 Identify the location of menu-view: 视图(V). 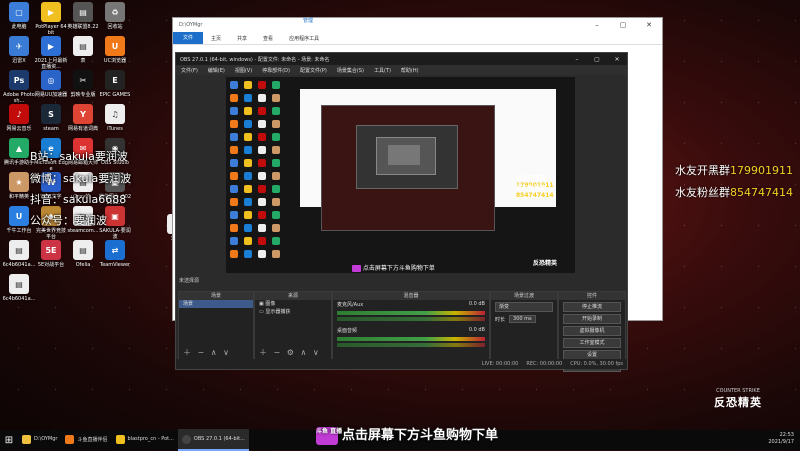
(243, 70).